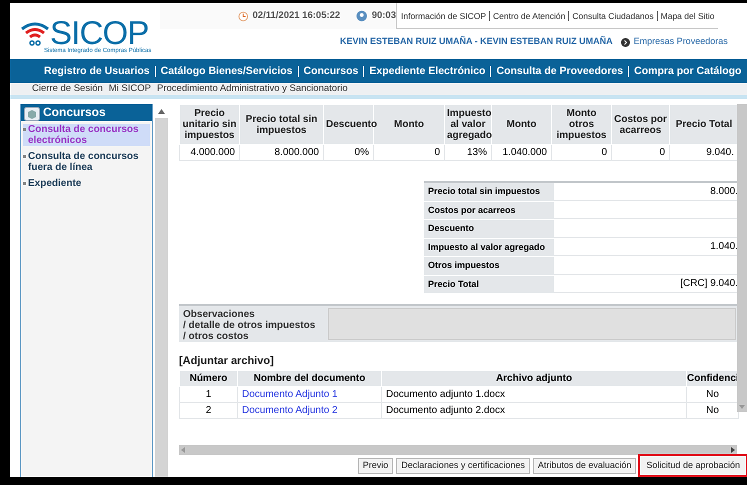  What do you see at coordinates (522, 152) in the screenshot?
I see `table-cell: 1.040.000` at bounding box center [522, 152].